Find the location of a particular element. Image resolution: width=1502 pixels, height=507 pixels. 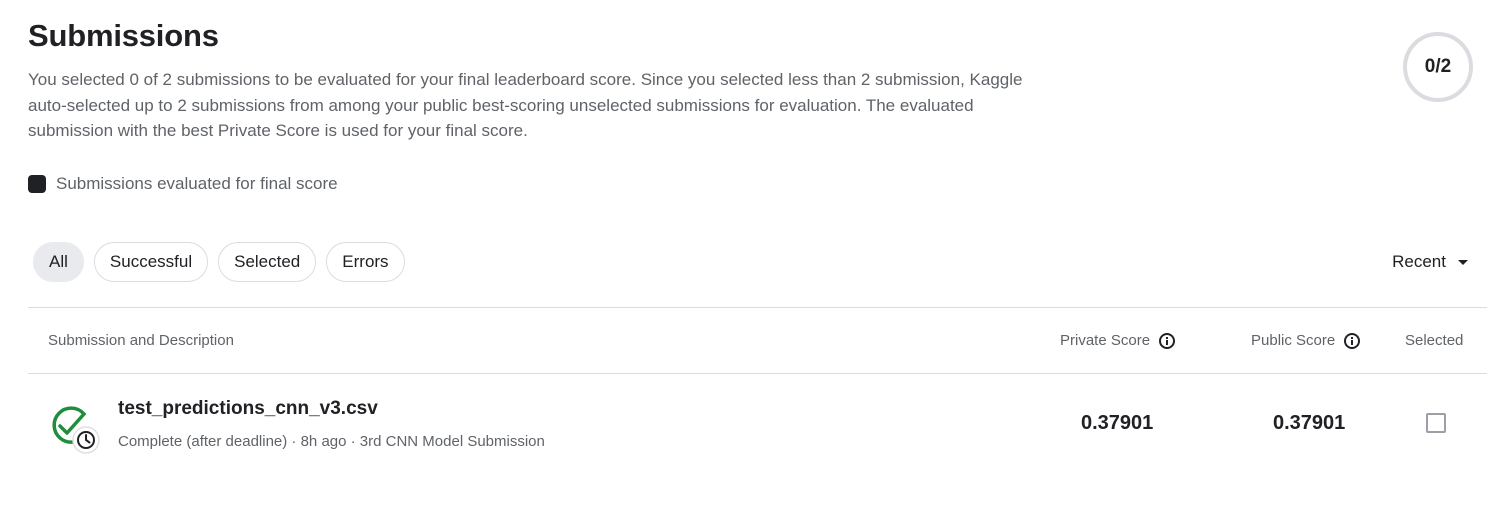

column-header-submission-label: Submission and Description is located at coordinates (141, 340).